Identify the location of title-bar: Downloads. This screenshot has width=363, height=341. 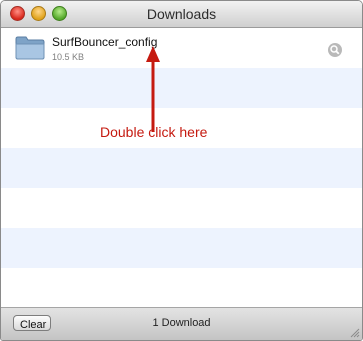
(181, 14).